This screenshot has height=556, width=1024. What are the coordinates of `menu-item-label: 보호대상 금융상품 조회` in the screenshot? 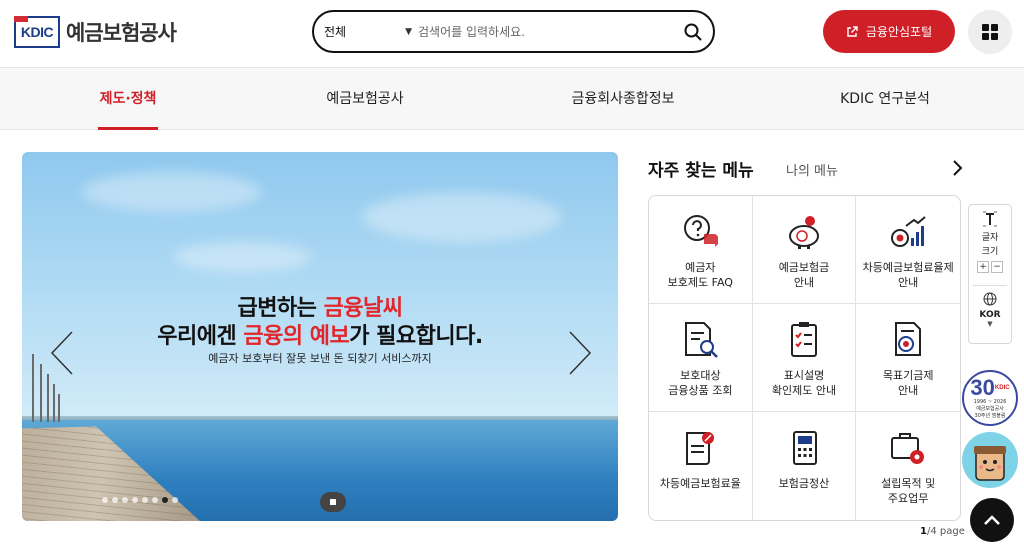 It's located at (700, 383).